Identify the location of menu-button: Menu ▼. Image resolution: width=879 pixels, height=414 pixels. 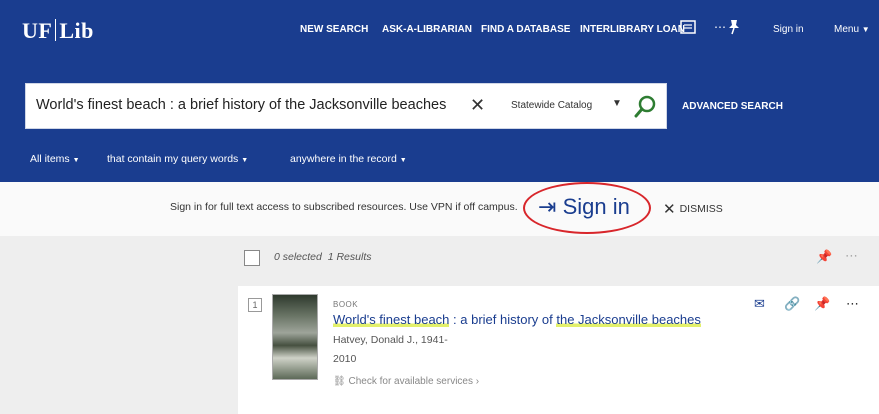
(852, 29).